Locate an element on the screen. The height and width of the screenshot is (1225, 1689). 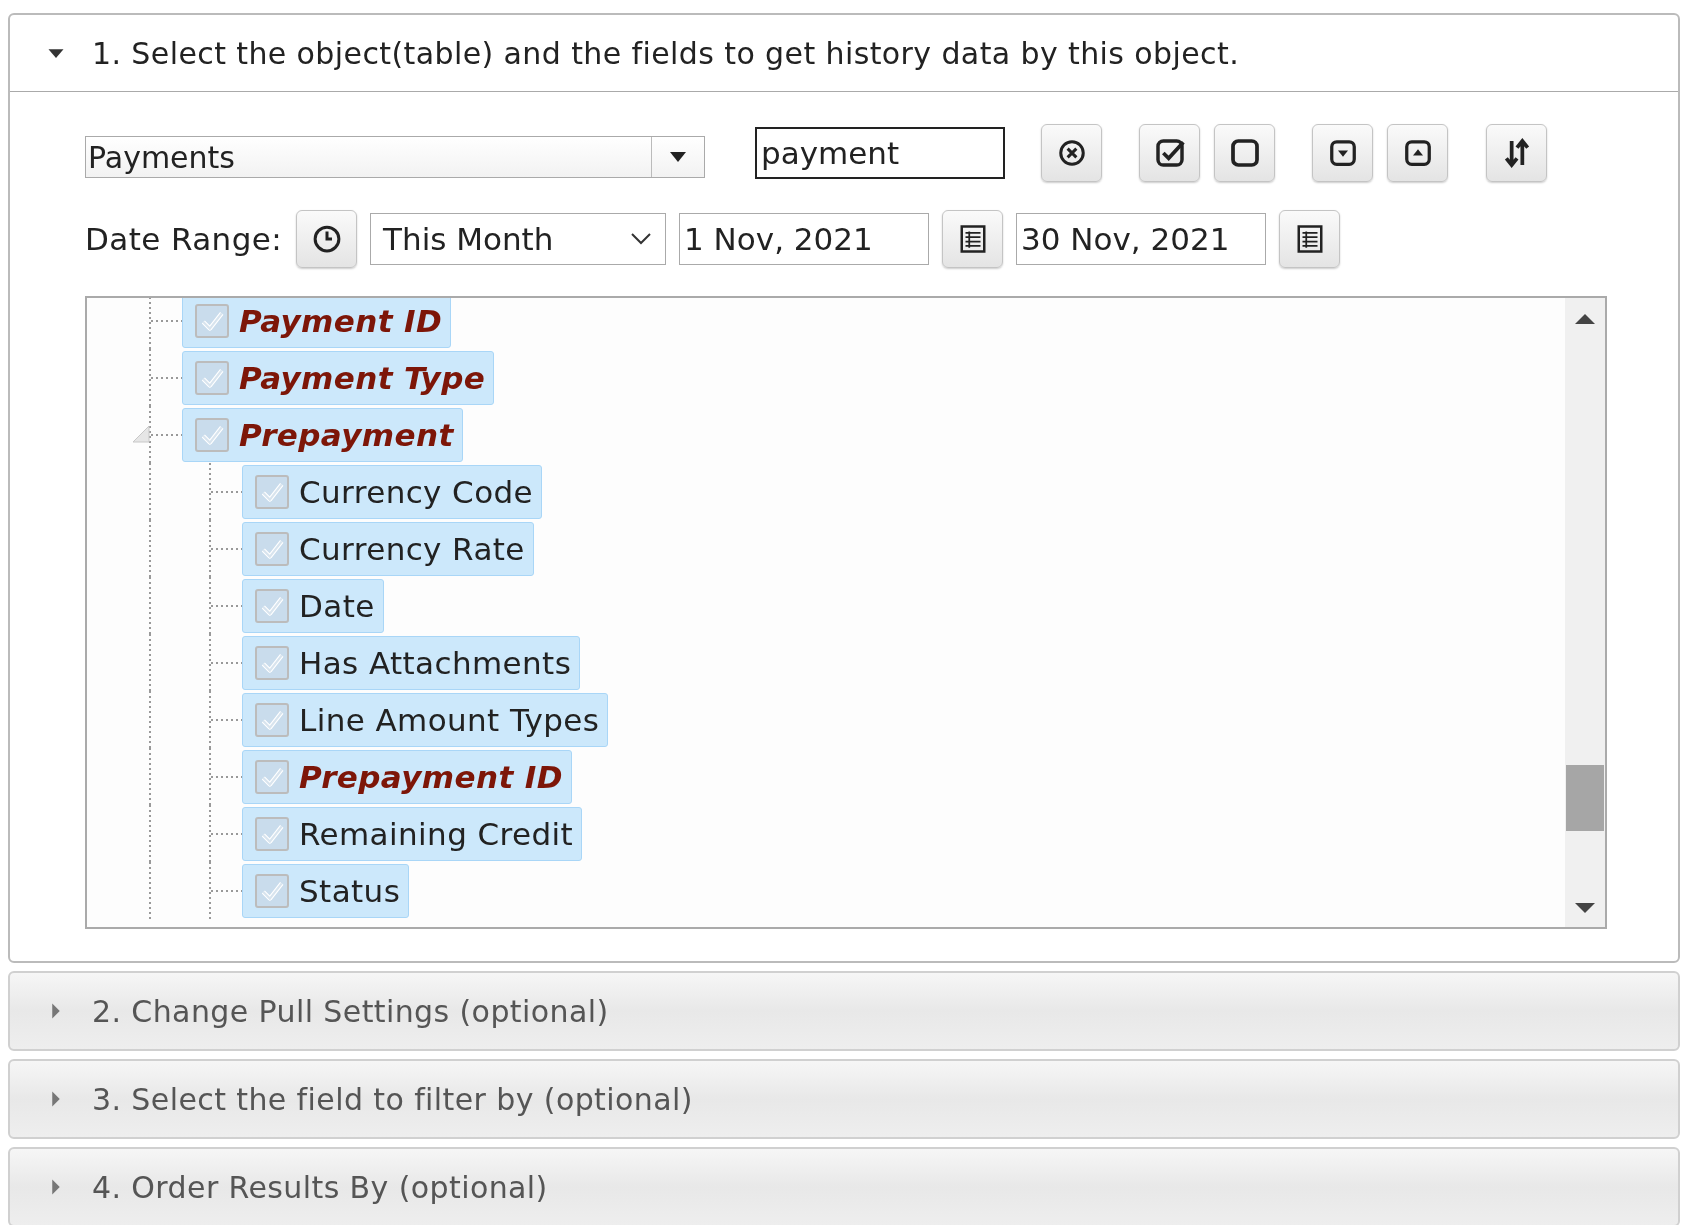
clock-icon is located at coordinates (326, 239).